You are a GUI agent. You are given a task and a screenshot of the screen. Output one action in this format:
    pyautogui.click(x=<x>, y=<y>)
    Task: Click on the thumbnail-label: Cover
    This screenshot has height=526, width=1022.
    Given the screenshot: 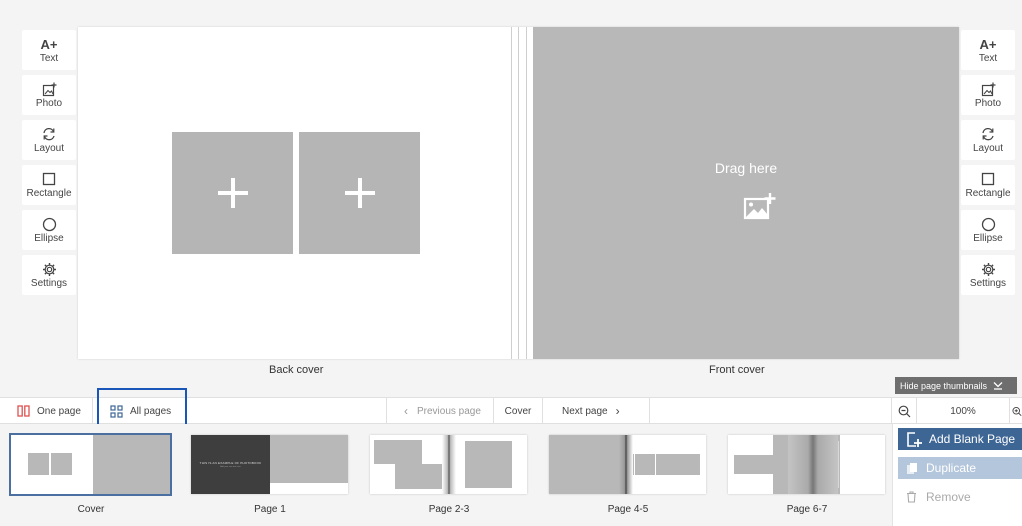 What is the action you would take?
    pyautogui.click(x=91, y=509)
    